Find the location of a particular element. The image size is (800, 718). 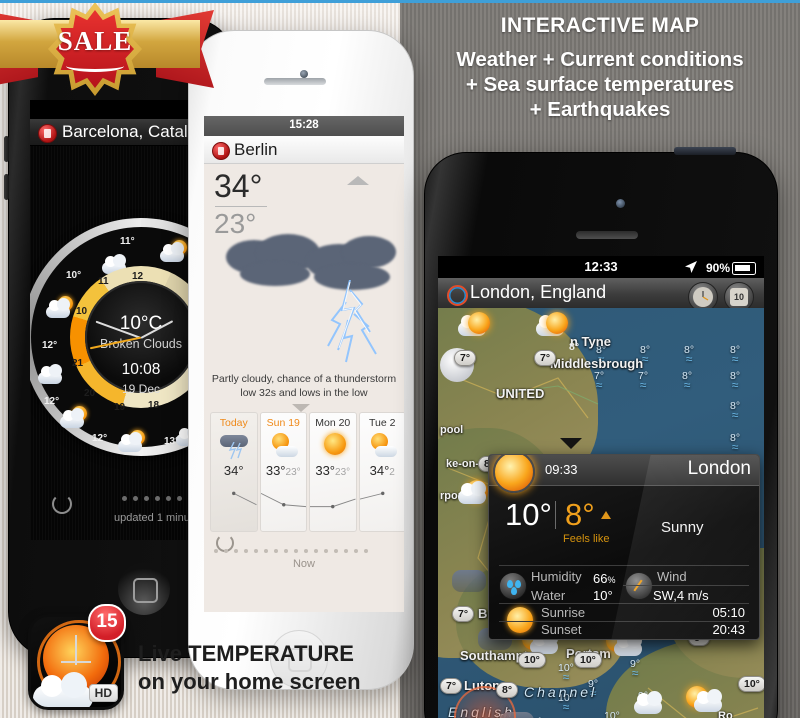

map-place-label: ke-on- is located at coordinates (462, 464).